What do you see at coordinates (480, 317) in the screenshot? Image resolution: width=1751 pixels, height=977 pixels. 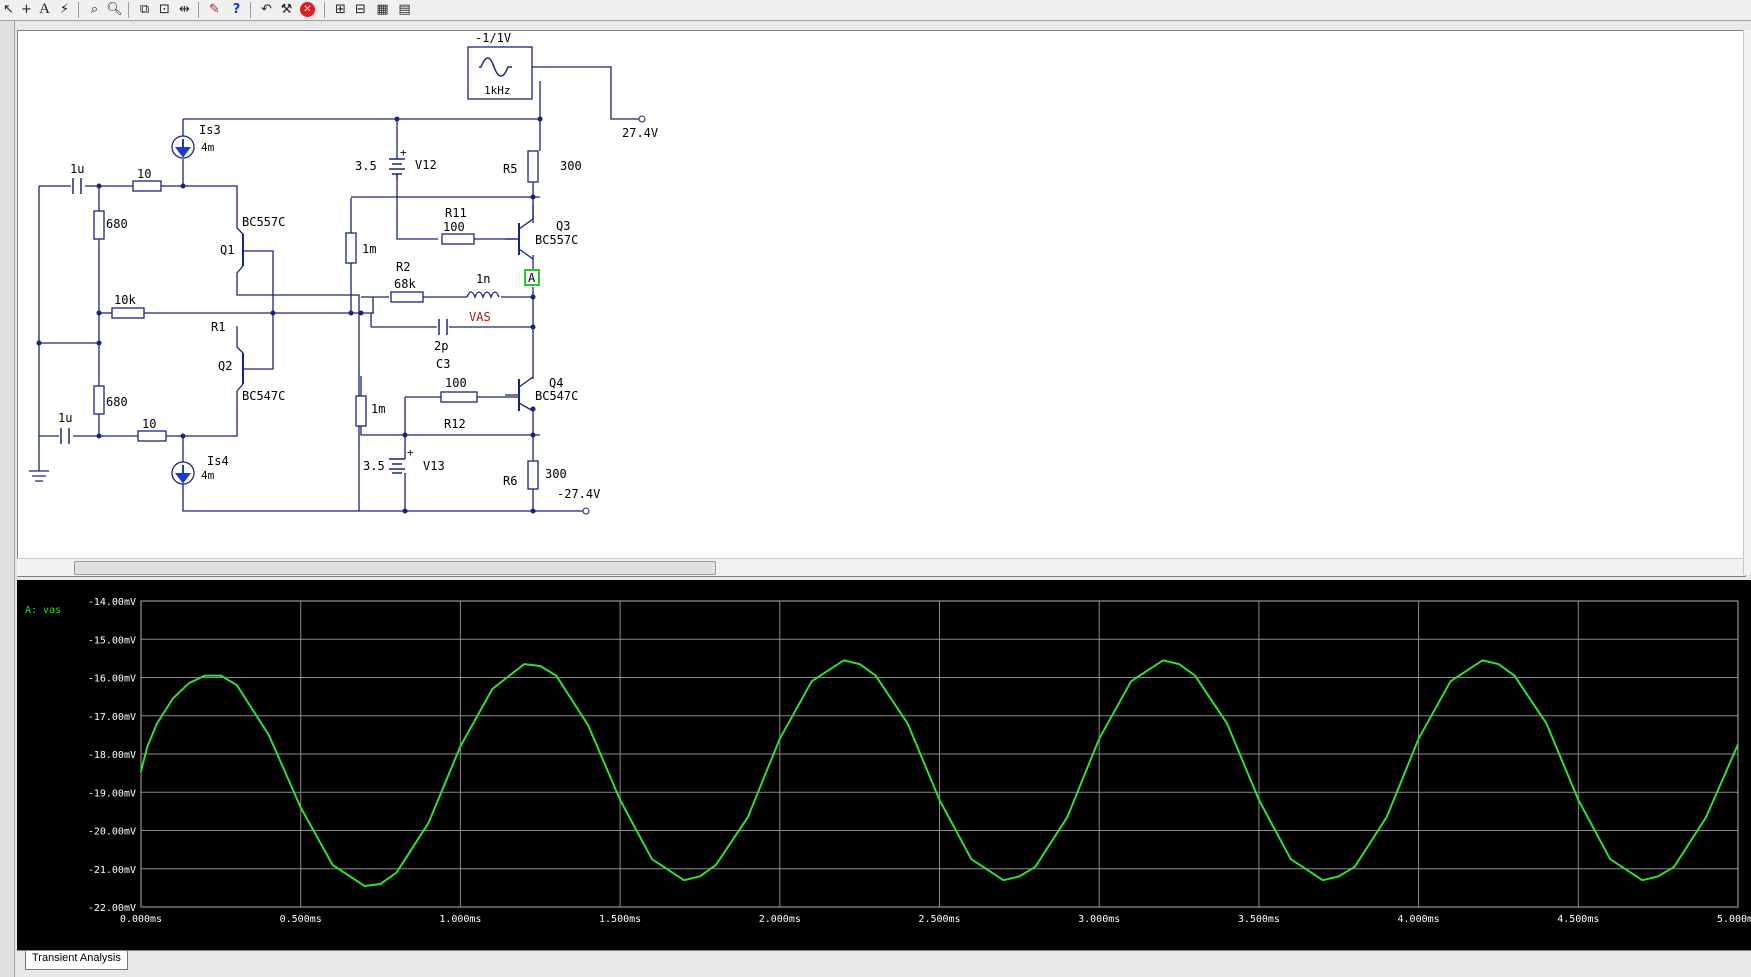 I see `vas-net-label: VAS` at bounding box center [480, 317].